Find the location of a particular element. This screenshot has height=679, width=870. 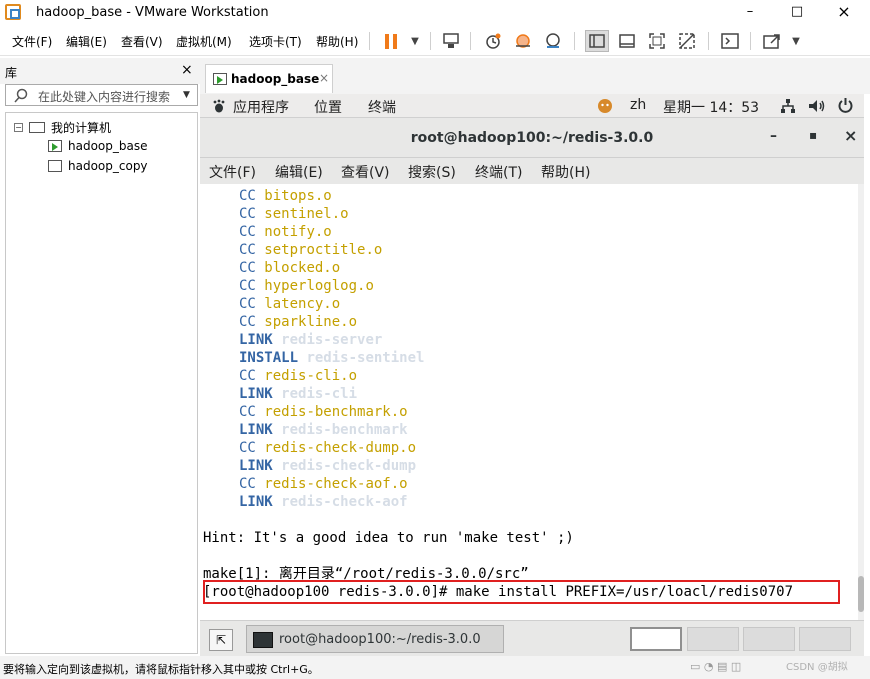

terminal-menu-edit: 编辑(E) is located at coordinates (299, 172).